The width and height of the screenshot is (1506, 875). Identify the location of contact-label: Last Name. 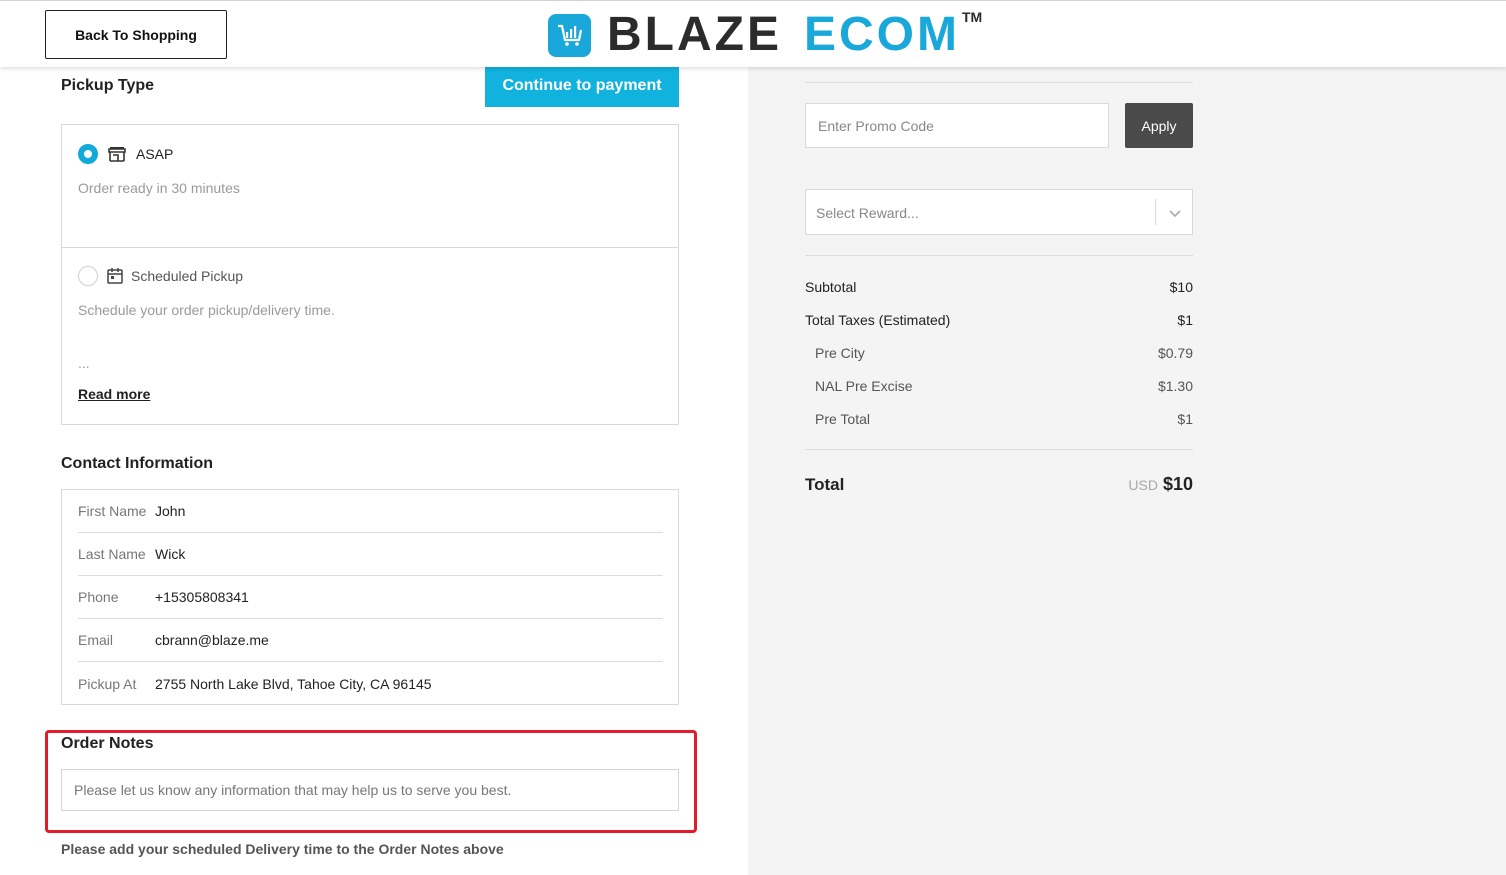
(112, 554).